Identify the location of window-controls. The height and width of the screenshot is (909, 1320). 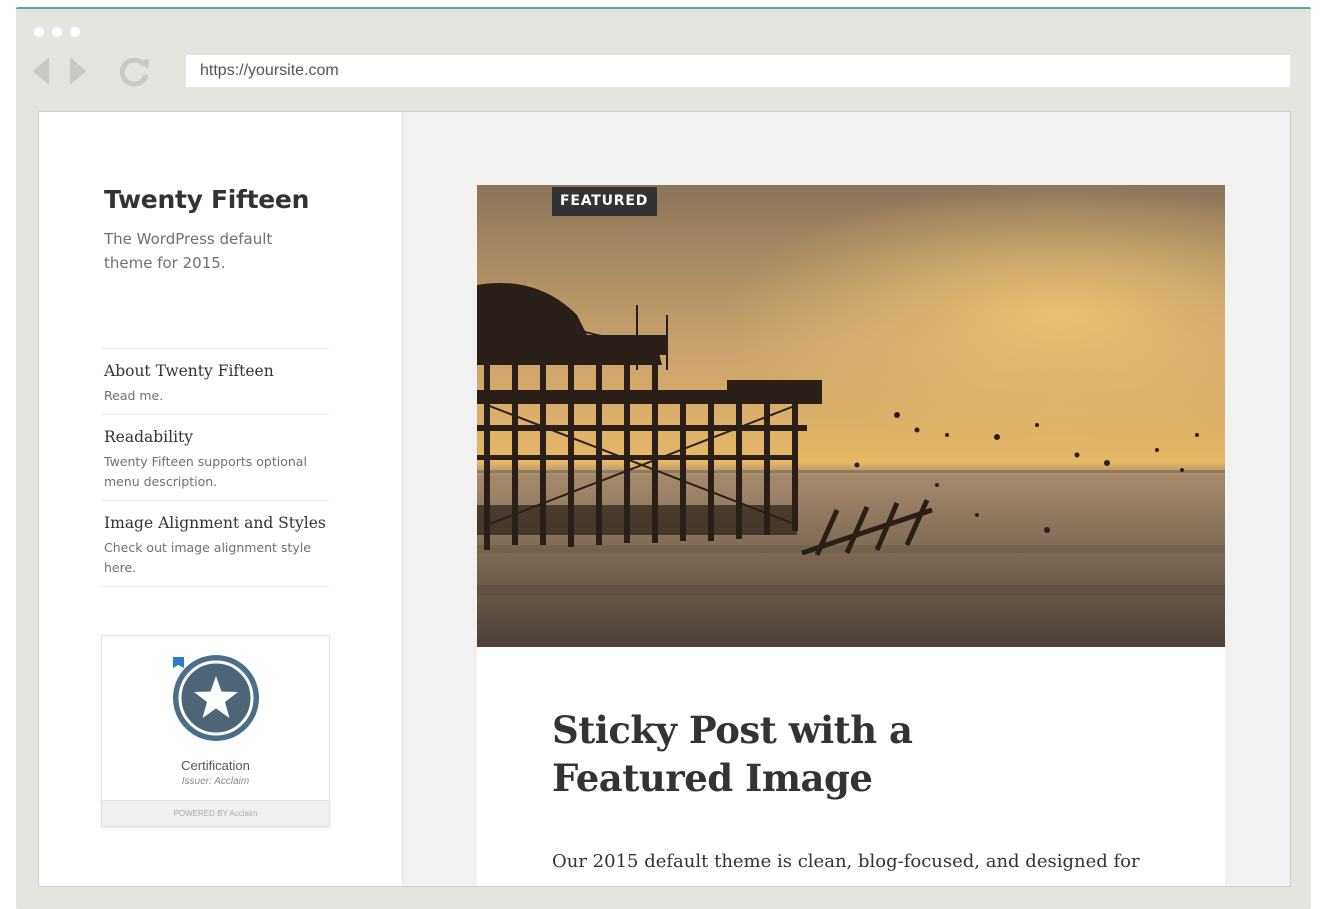
(57, 32).